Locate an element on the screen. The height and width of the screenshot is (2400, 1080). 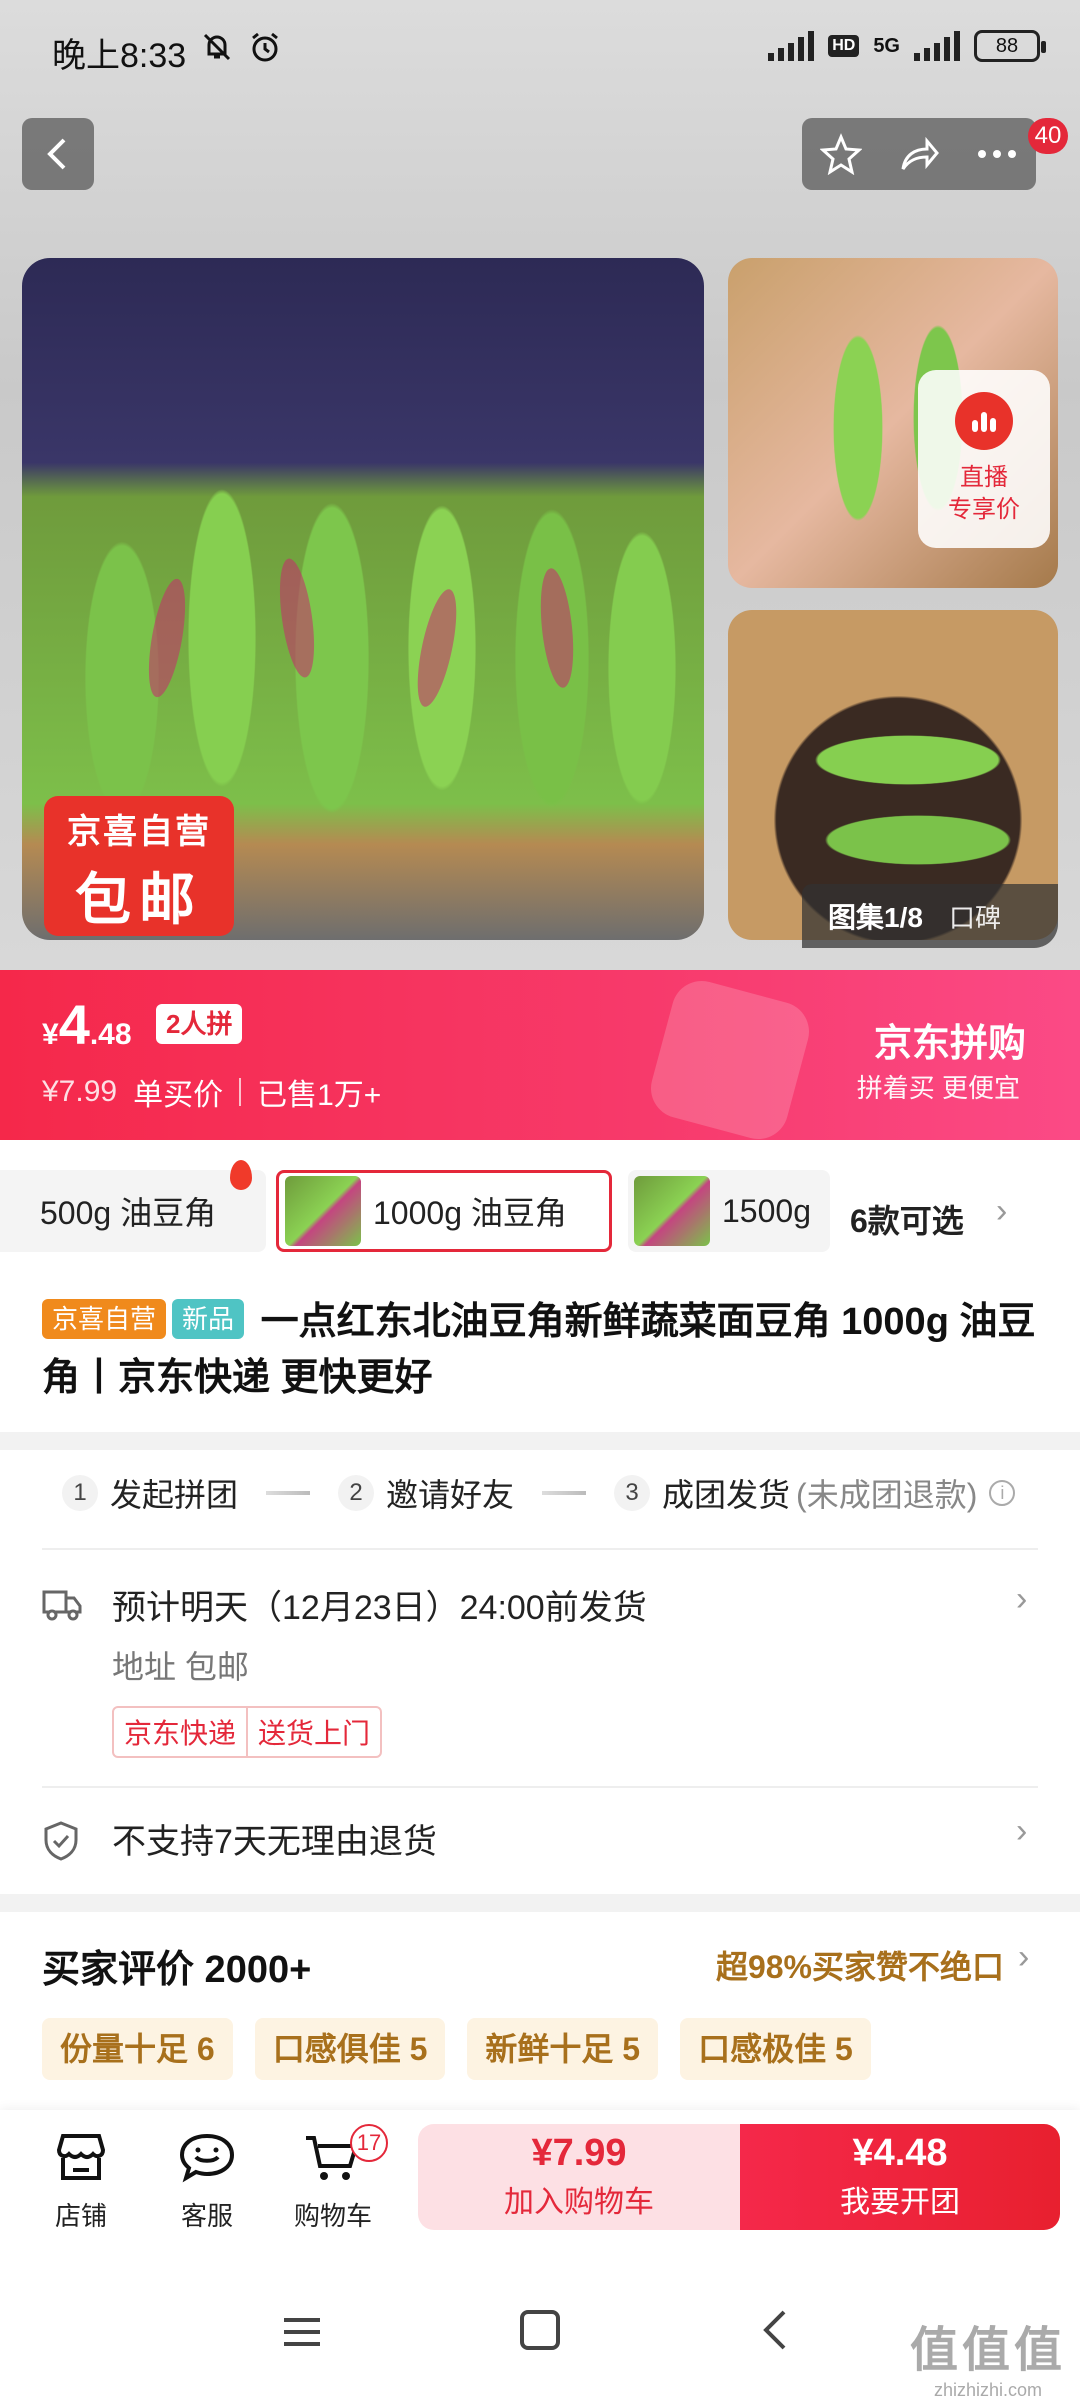
store-icon is located at coordinates (81, 2157).